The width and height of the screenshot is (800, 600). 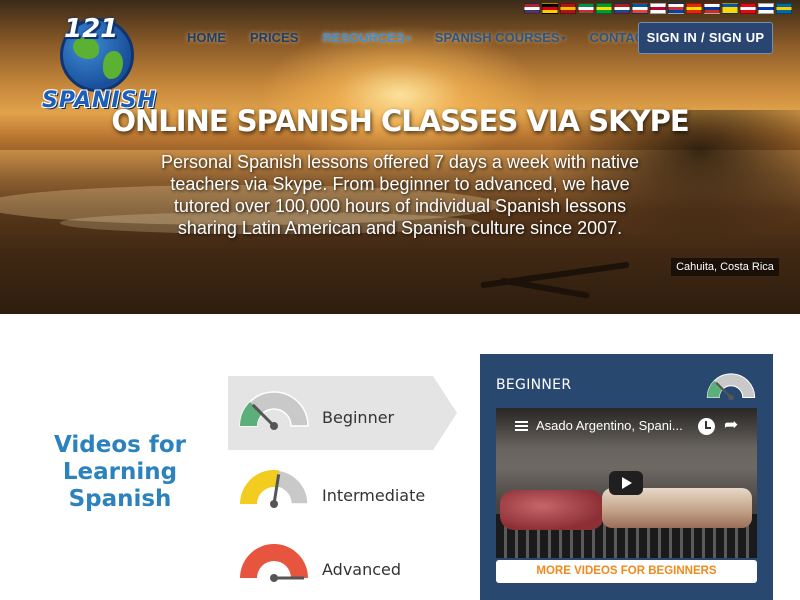 What do you see at coordinates (694, 8) in the screenshot?
I see `cn-flag-icon` at bounding box center [694, 8].